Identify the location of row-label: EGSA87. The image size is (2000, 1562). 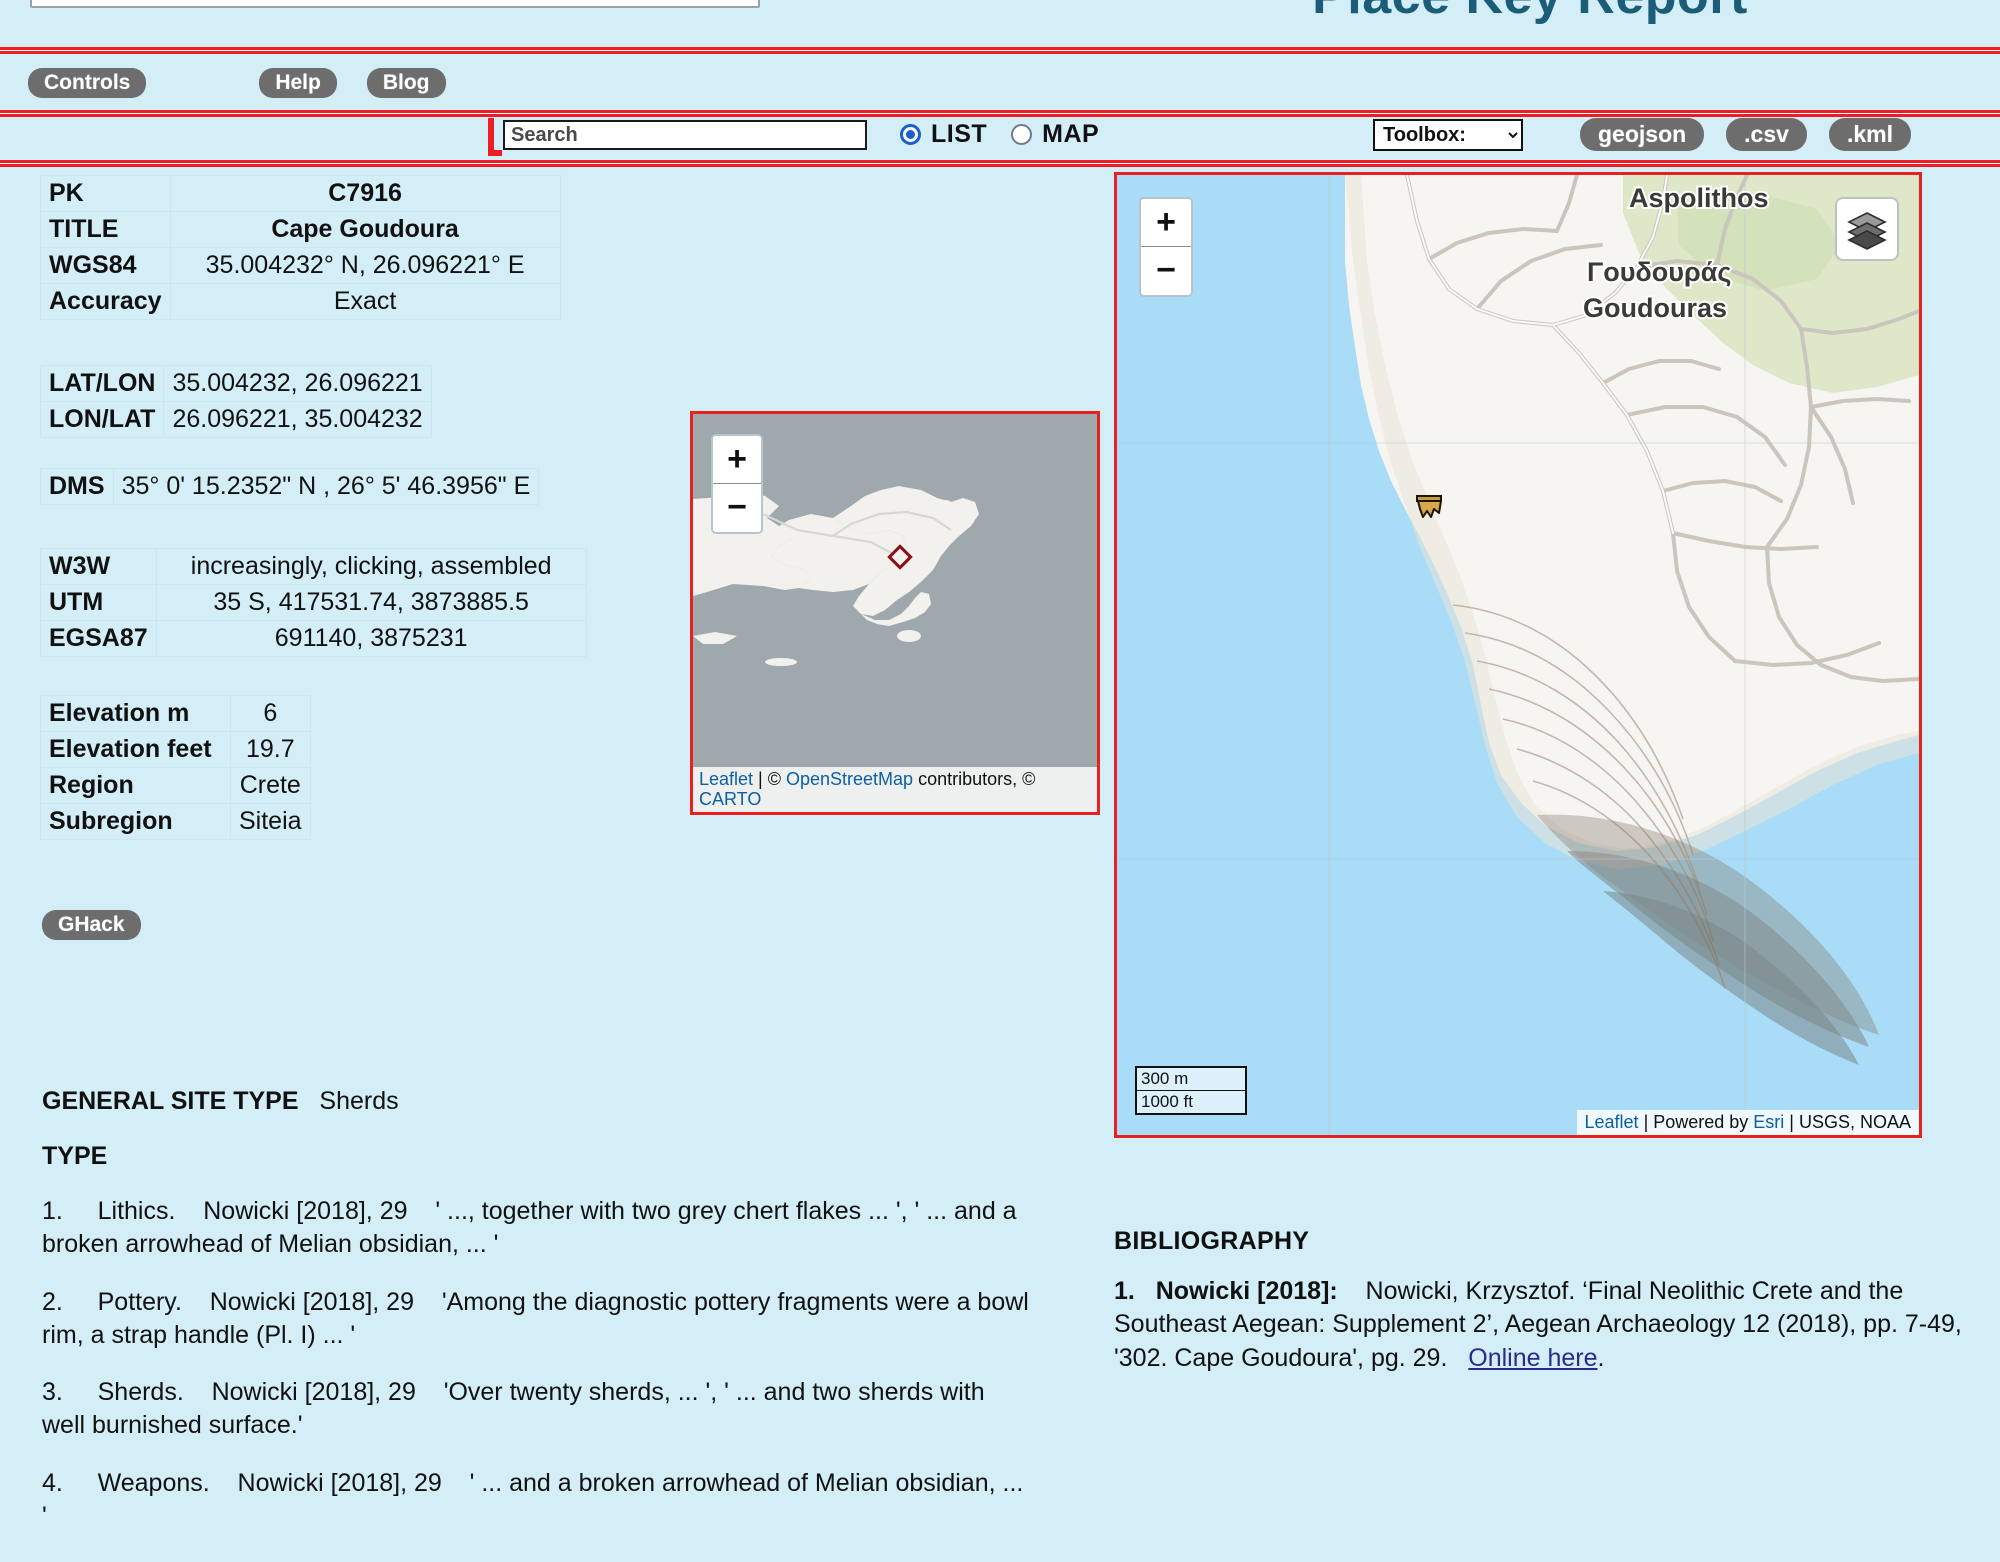
(98, 638).